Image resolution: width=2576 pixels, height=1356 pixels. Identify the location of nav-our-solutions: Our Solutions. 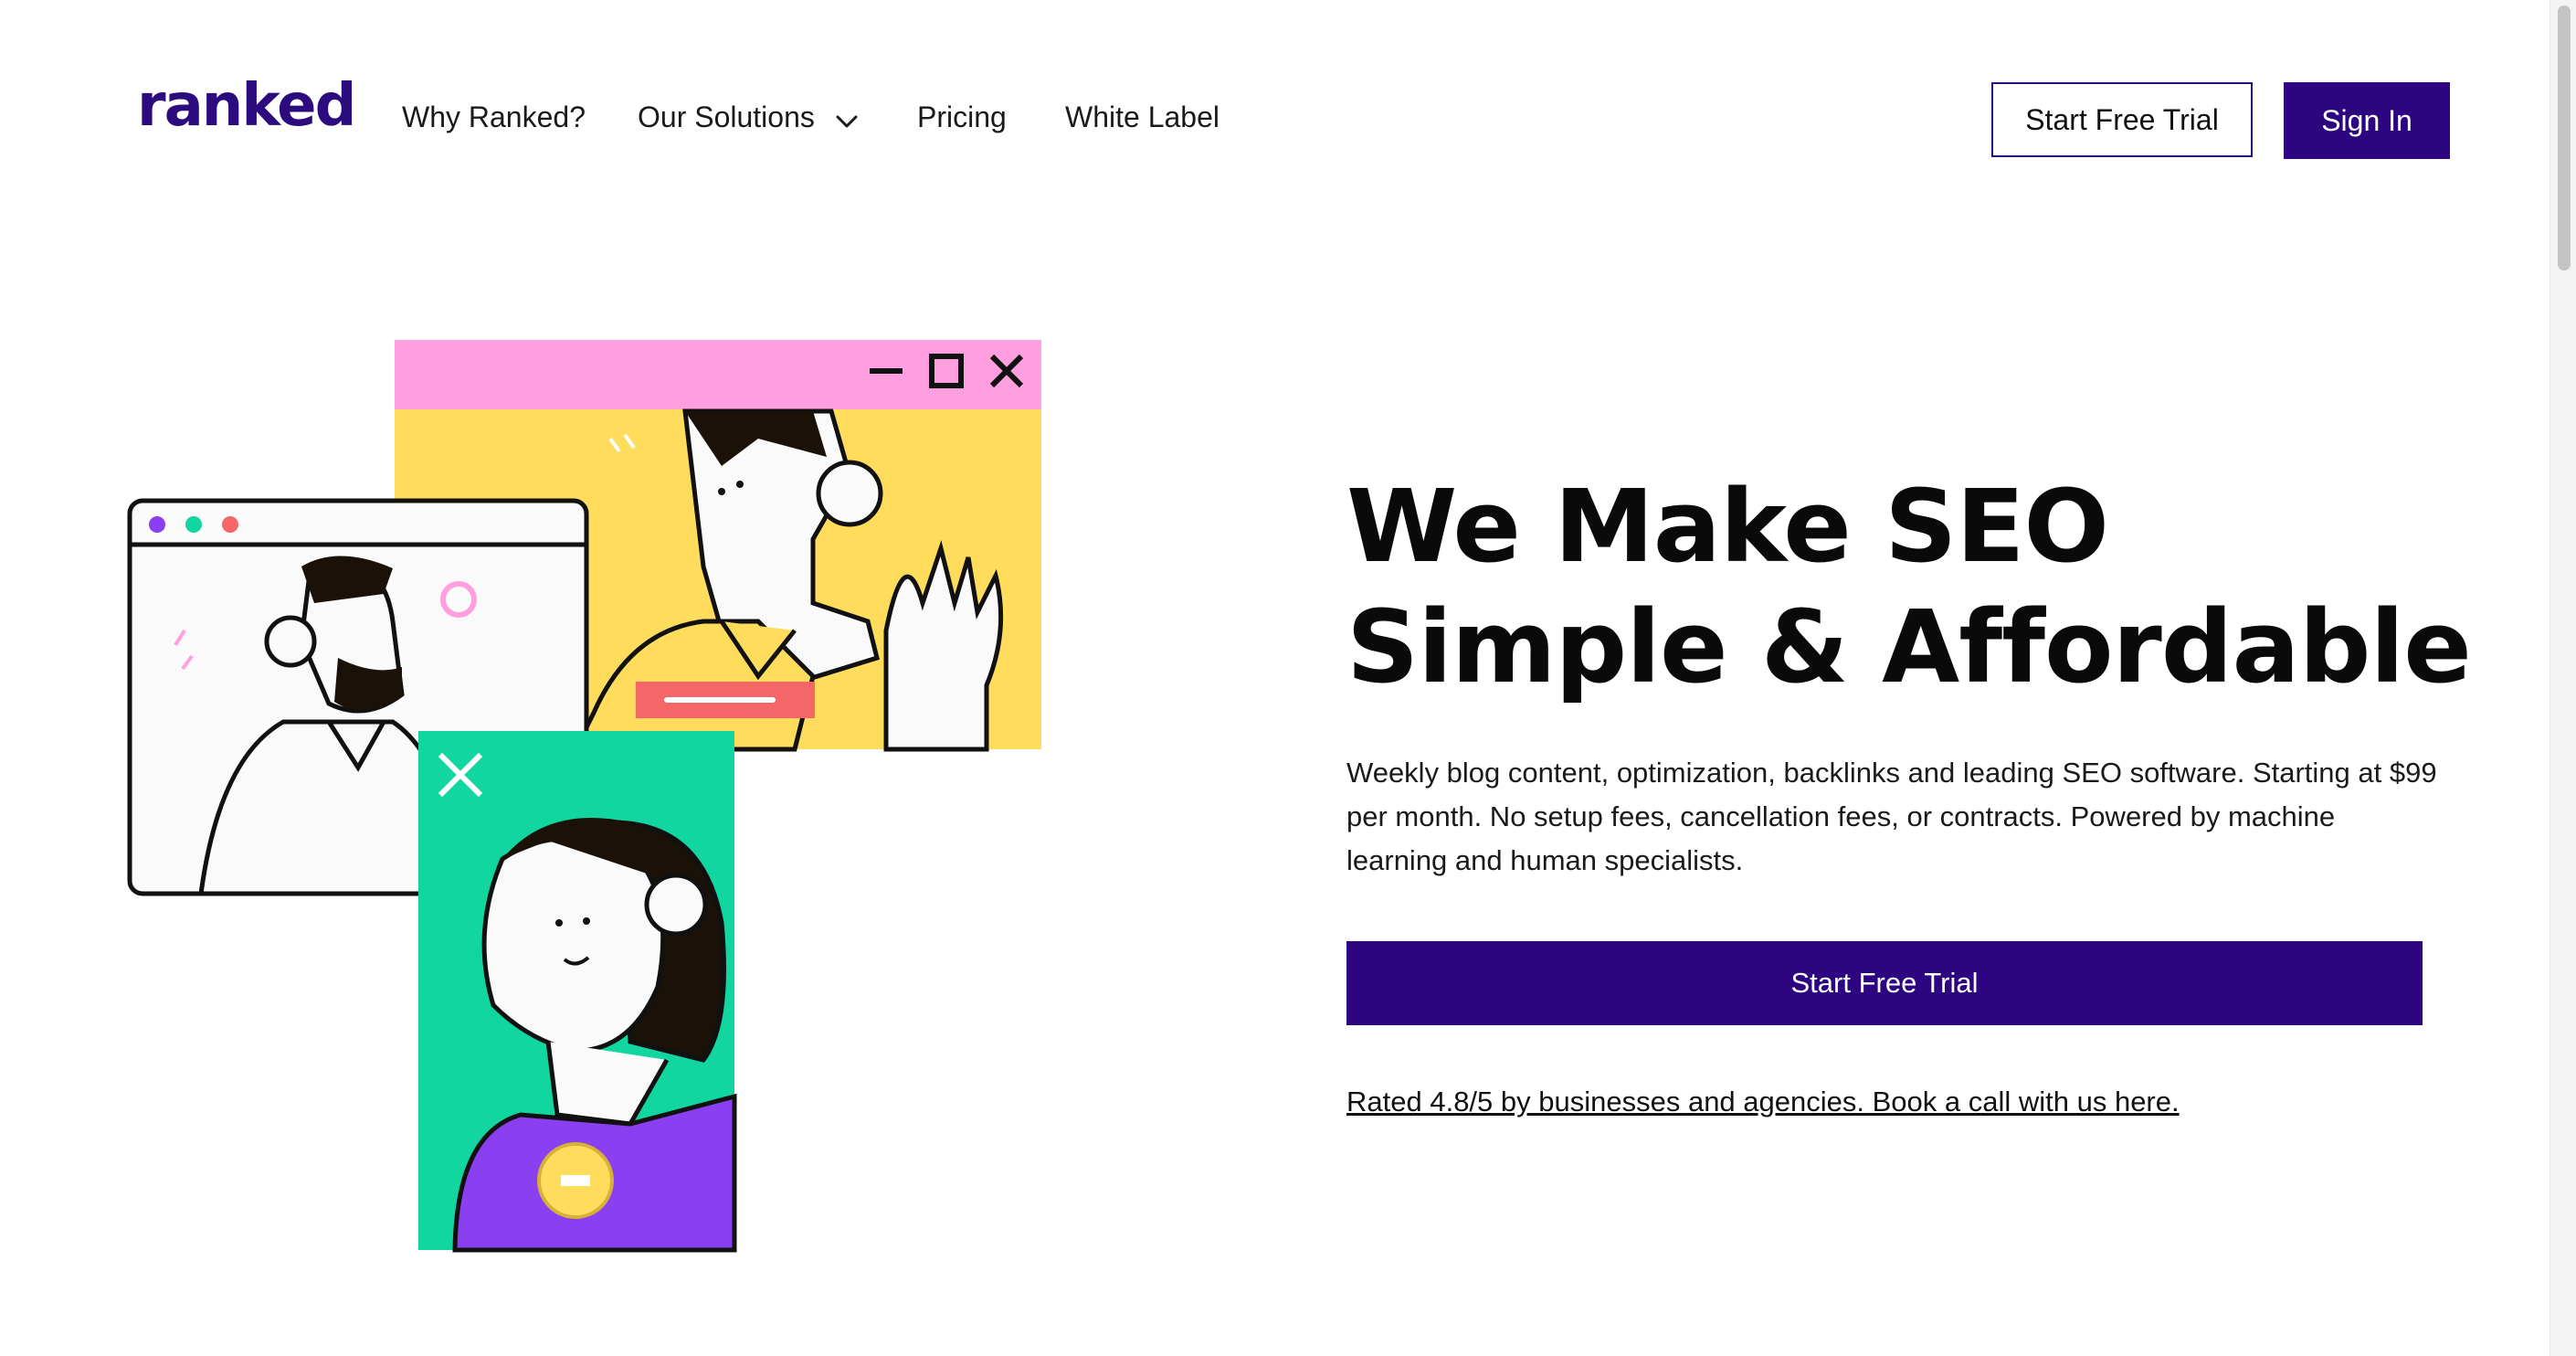
(748, 119).